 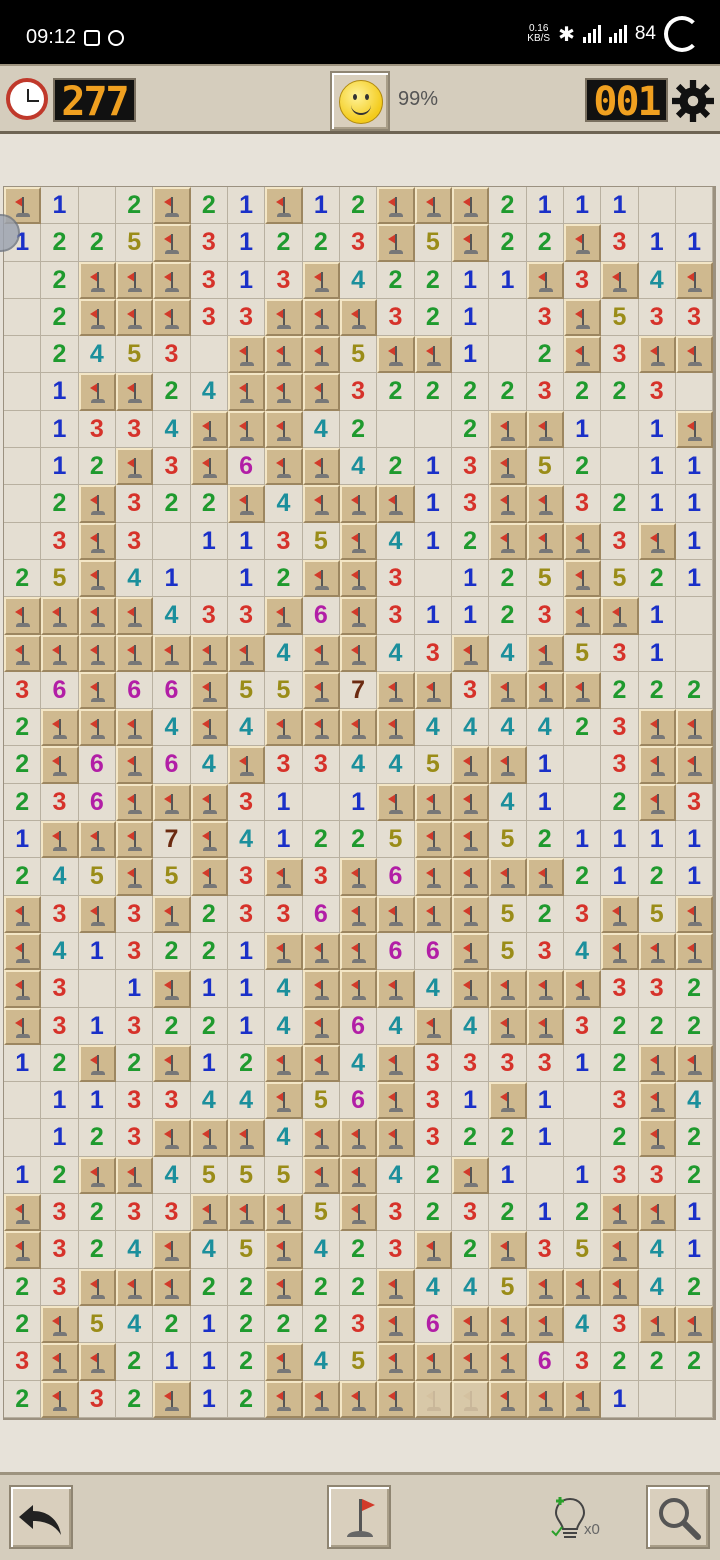 What do you see at coordinates (172, 840) in the screenshot?
I see `board-cell: 7` at bounding box center [172, 840].